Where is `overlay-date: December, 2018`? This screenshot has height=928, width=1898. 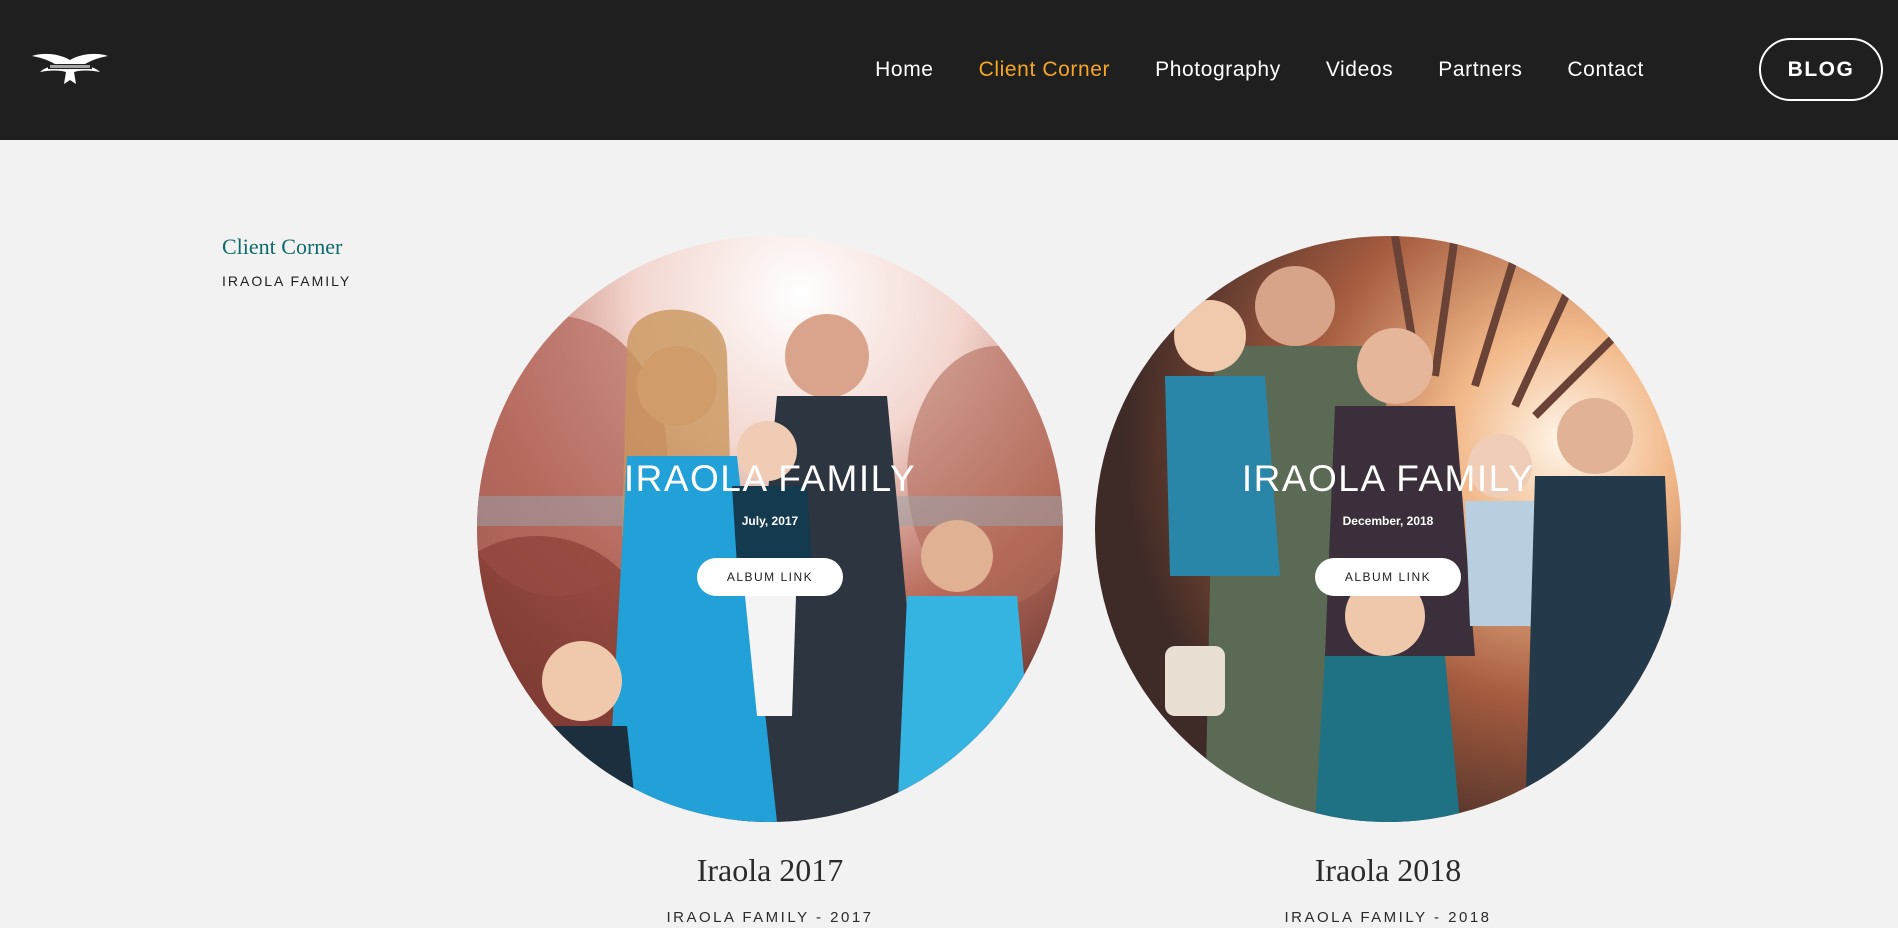
overlay-date: December, 2018 is located at coordinates (1388, 521).